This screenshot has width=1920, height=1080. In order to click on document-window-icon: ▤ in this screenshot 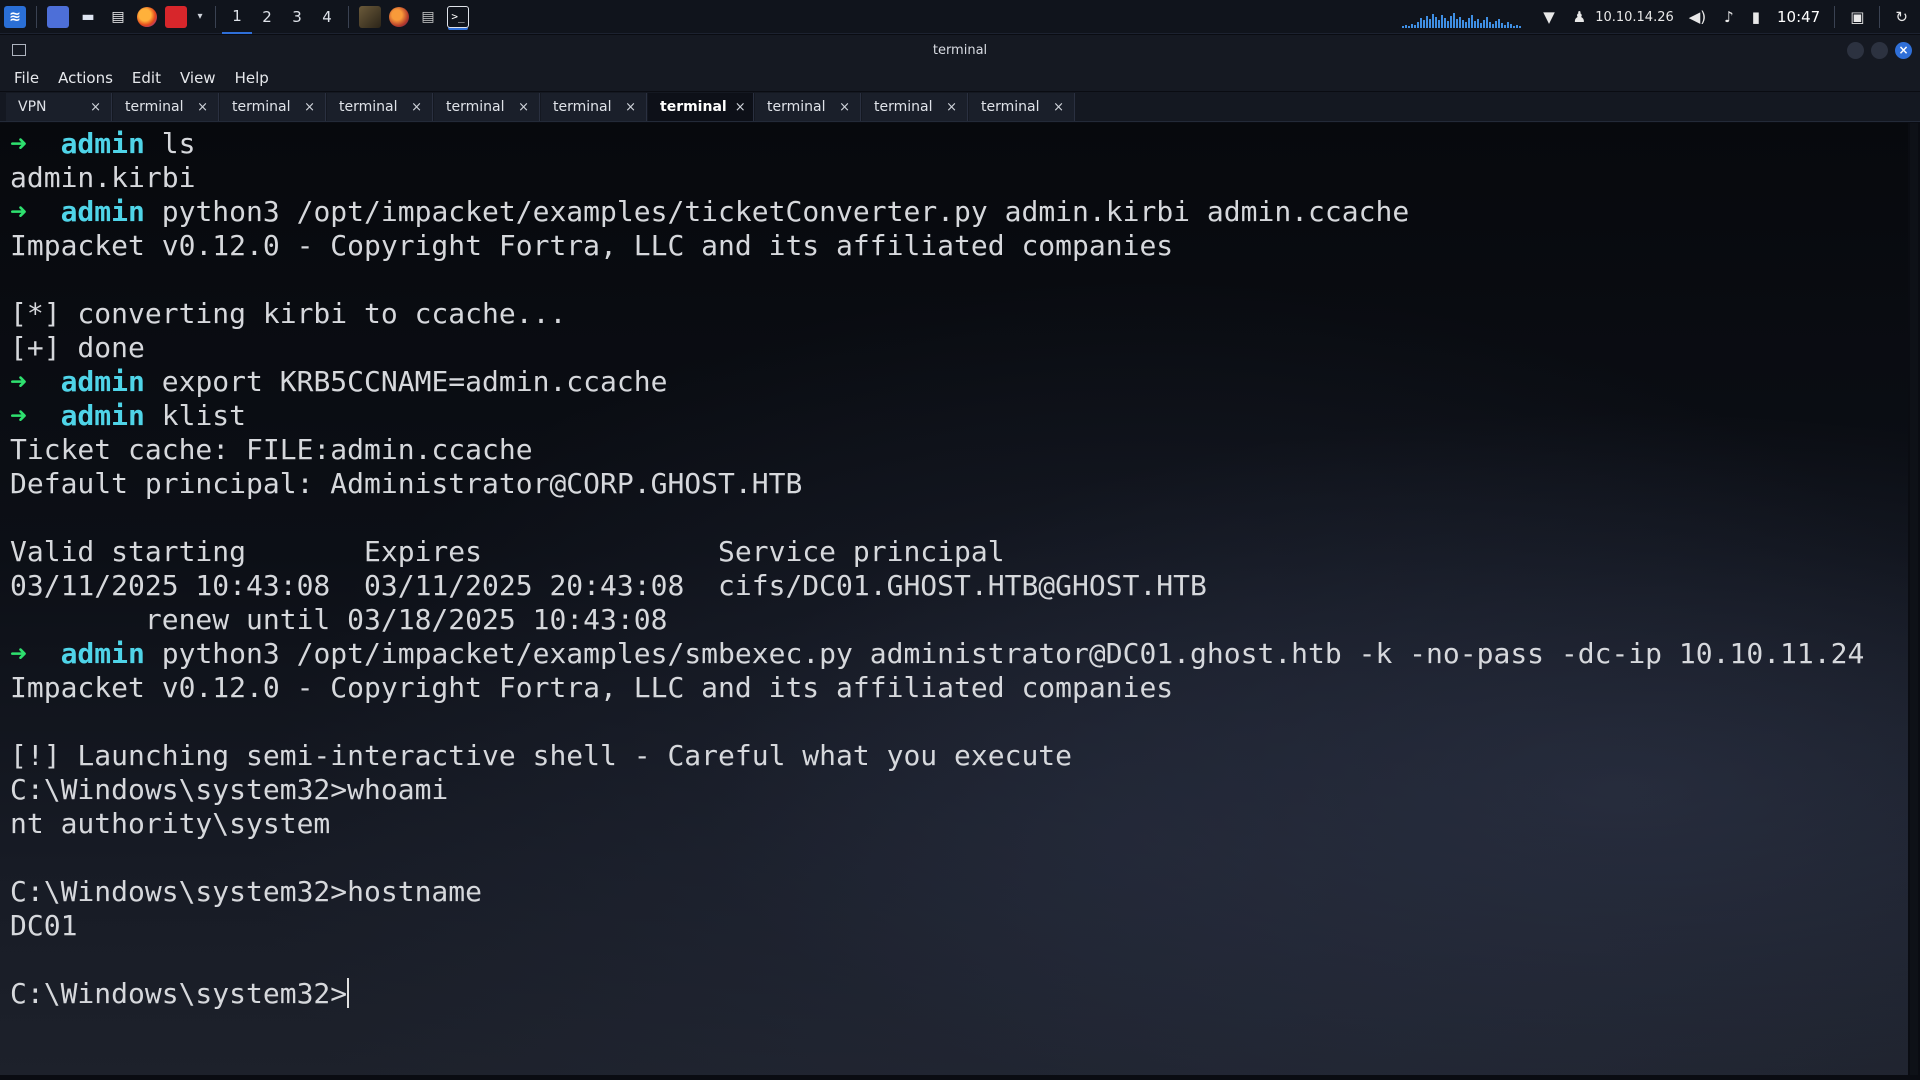, I will do `click(428, 17)`.